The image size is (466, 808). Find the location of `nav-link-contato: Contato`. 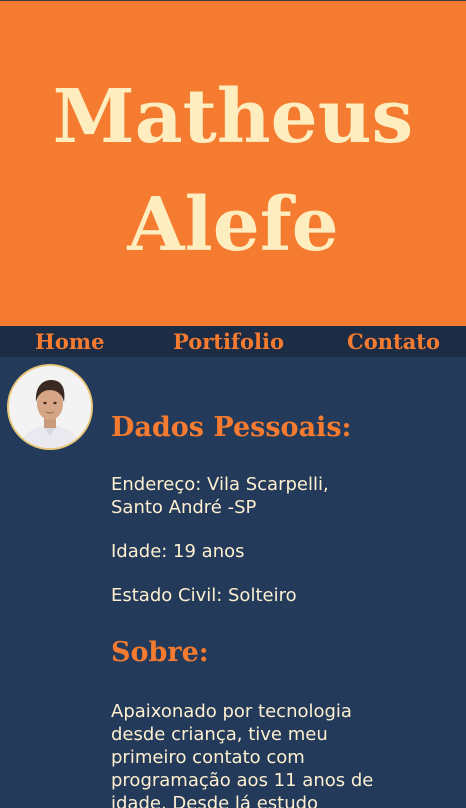

nav-link-contato: Contato is located at coordinates (393, 341).